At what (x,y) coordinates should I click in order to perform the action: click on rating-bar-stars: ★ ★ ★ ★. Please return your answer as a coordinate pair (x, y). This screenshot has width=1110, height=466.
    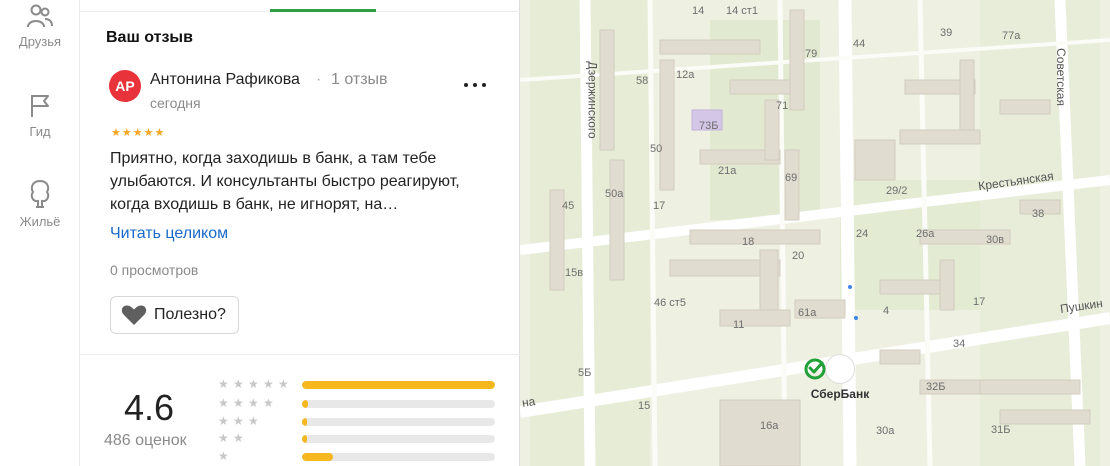
    Looking at the image, I should click on (258, 403).